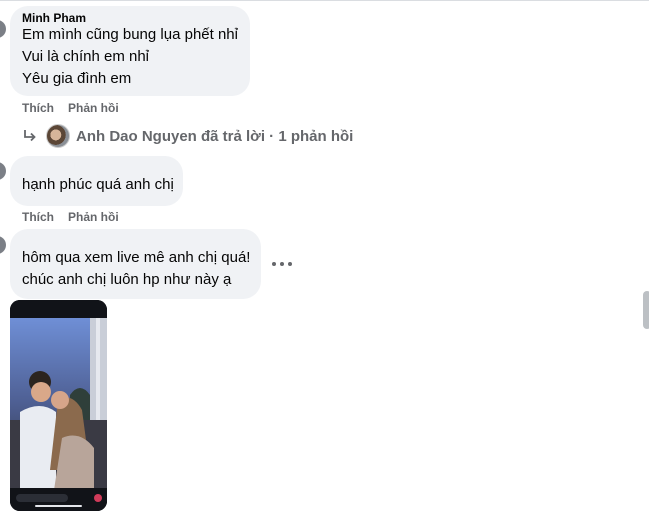 This screenshot has width=649, height=525. I want to click on comment-author: Minh Pham, so click(130, 18).